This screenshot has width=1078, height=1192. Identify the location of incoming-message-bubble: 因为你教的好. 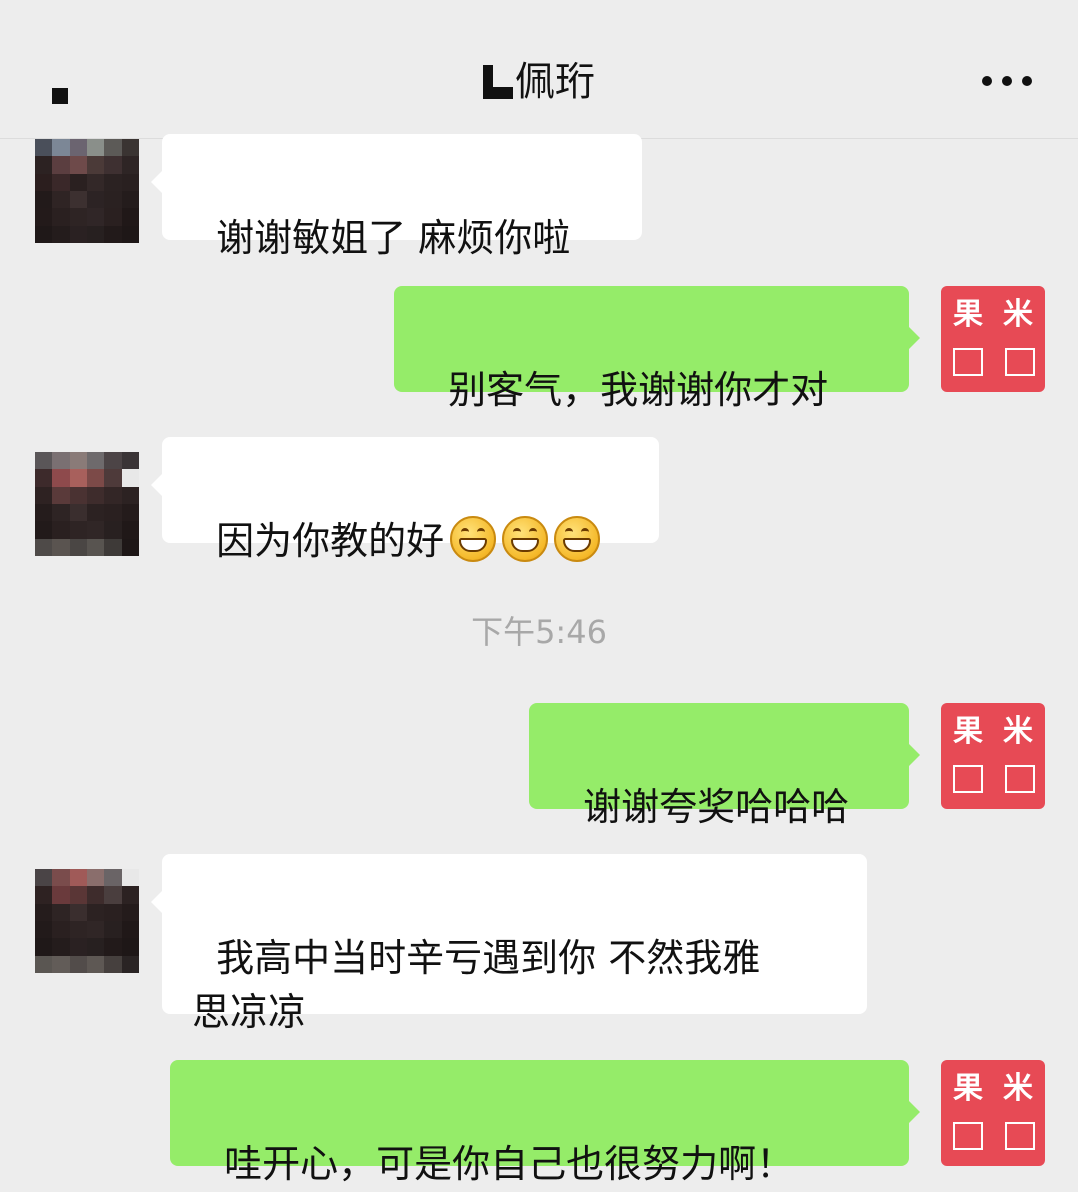
(405, 500).